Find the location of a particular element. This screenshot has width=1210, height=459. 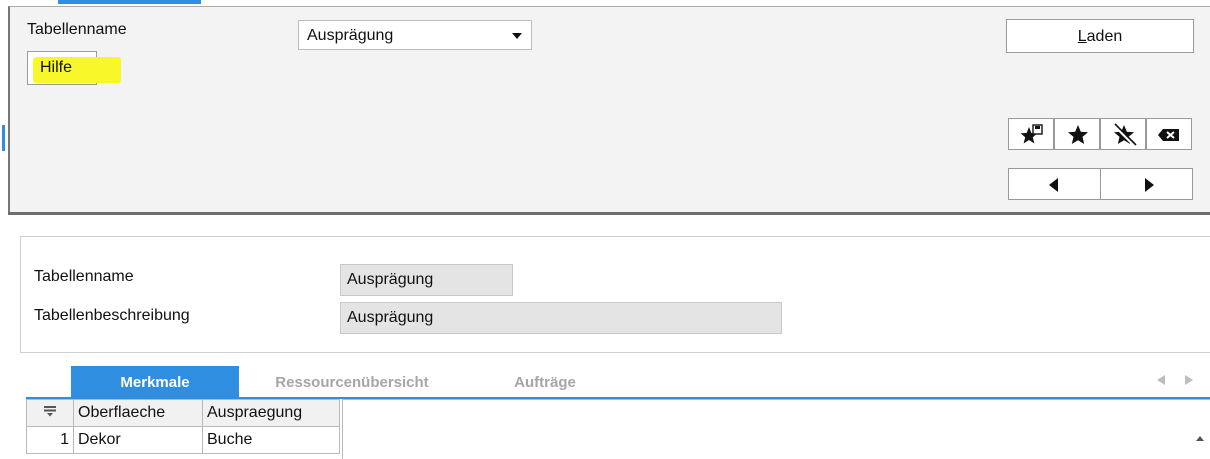

triangle-left-icon is located at coordinates (1053, 185).